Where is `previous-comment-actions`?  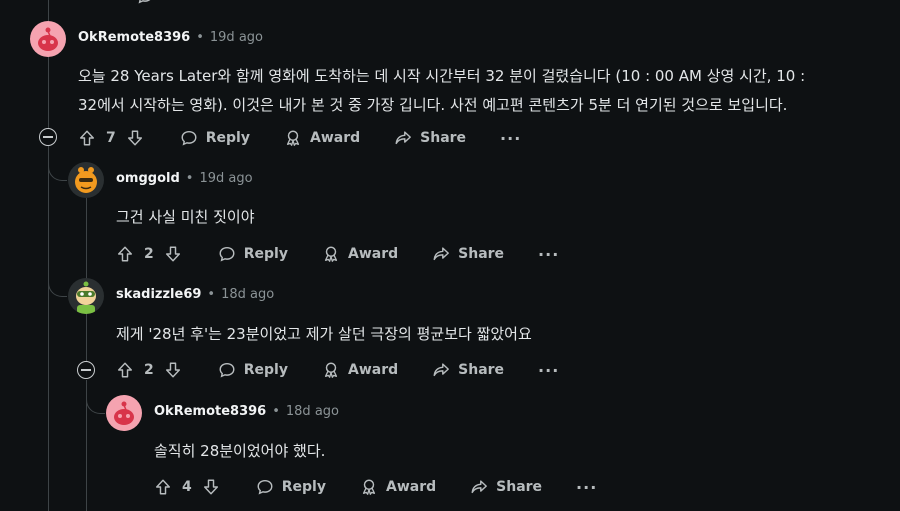
previous-comment-actions is located at coordinates (146, 6).